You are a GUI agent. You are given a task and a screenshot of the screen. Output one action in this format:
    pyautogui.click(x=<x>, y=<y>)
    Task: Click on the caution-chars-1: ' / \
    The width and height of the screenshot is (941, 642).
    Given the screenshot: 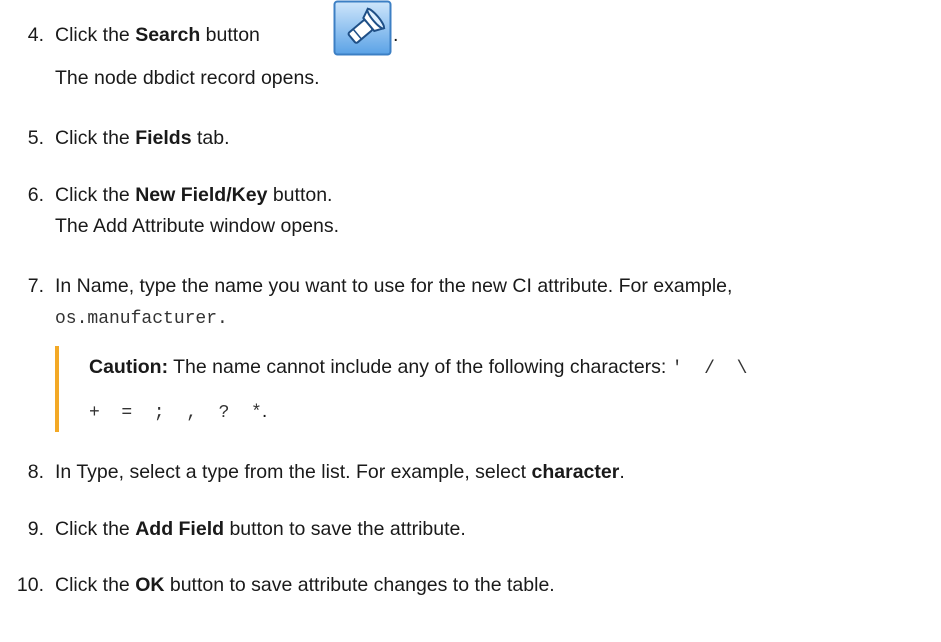 What is the action you would take?
    pyautogui.click(x=709, y=369)
    